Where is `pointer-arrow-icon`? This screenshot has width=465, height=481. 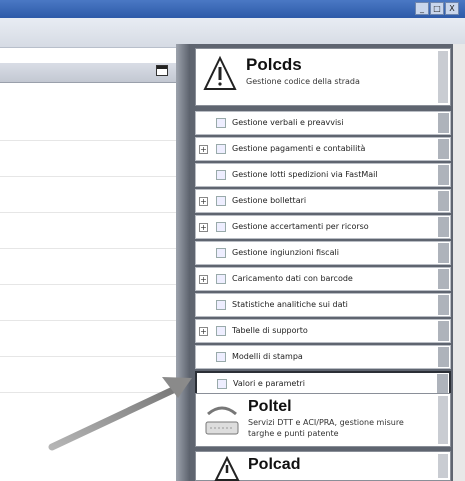 pointer-arrow-icon is located at coordinates (120, 414).